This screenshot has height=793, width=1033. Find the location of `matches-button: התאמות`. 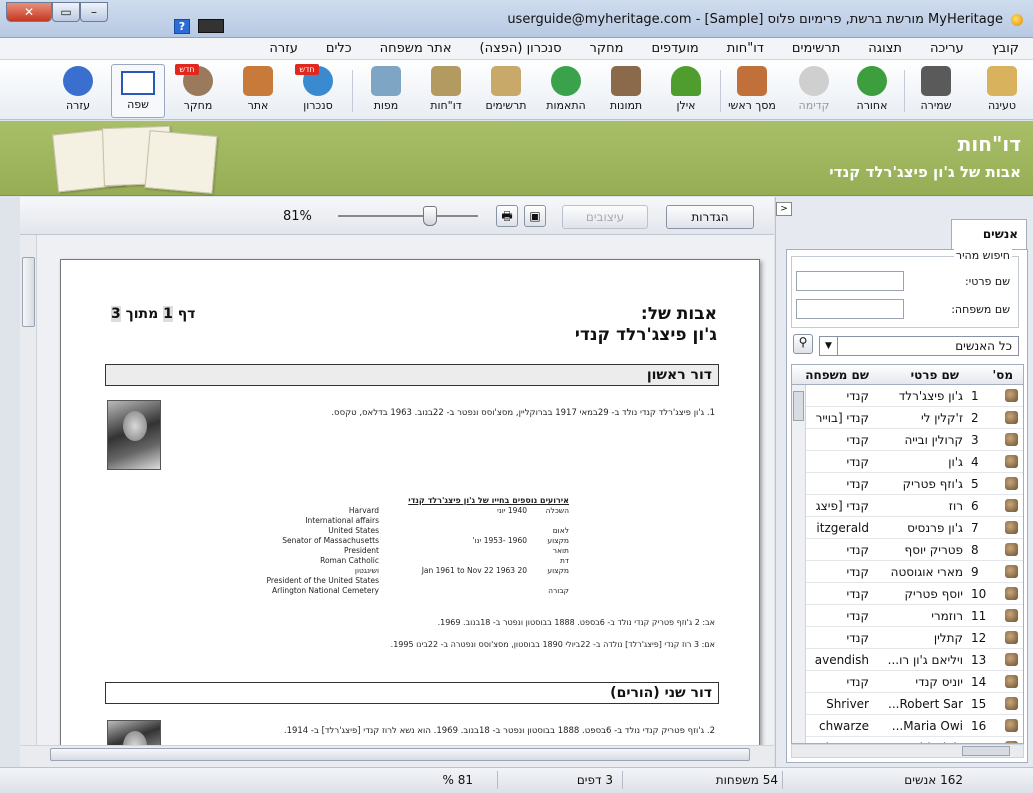

matches-button: התאמות is located at coordinates (566, 91).